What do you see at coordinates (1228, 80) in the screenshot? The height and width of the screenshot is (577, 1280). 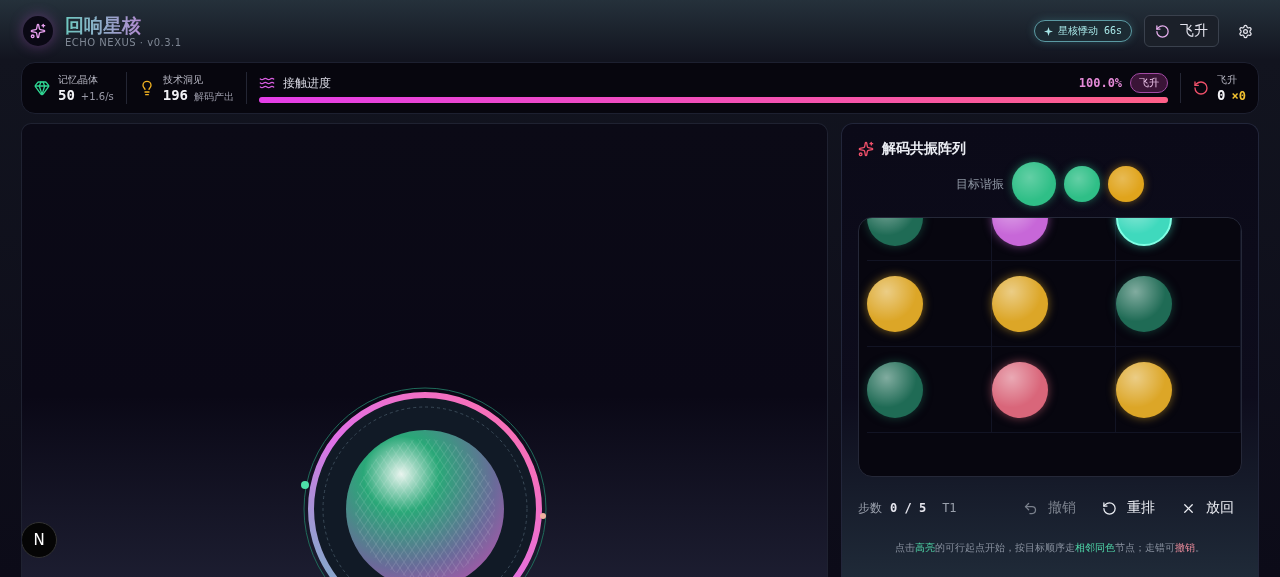 I see `stat-label: 飞升` at bounding box center [1228, 80].